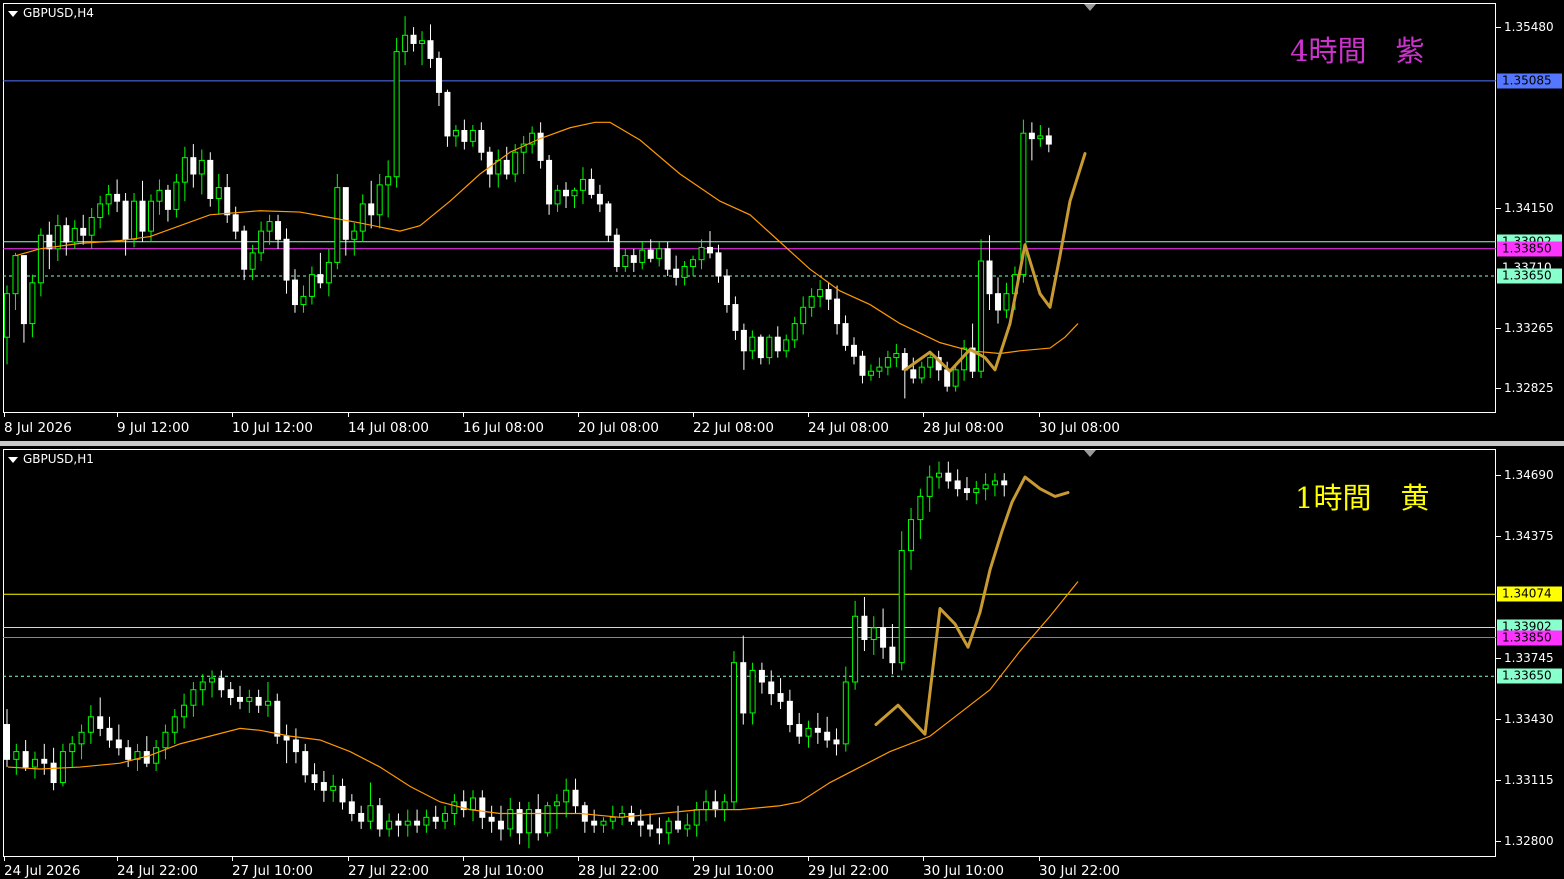 The width and height of the screenshot is (1564, 879). What do you see at coordinates (972, 605) in the screenshot?
I see `drawn-trend-line` at bounding box center [972, 605].